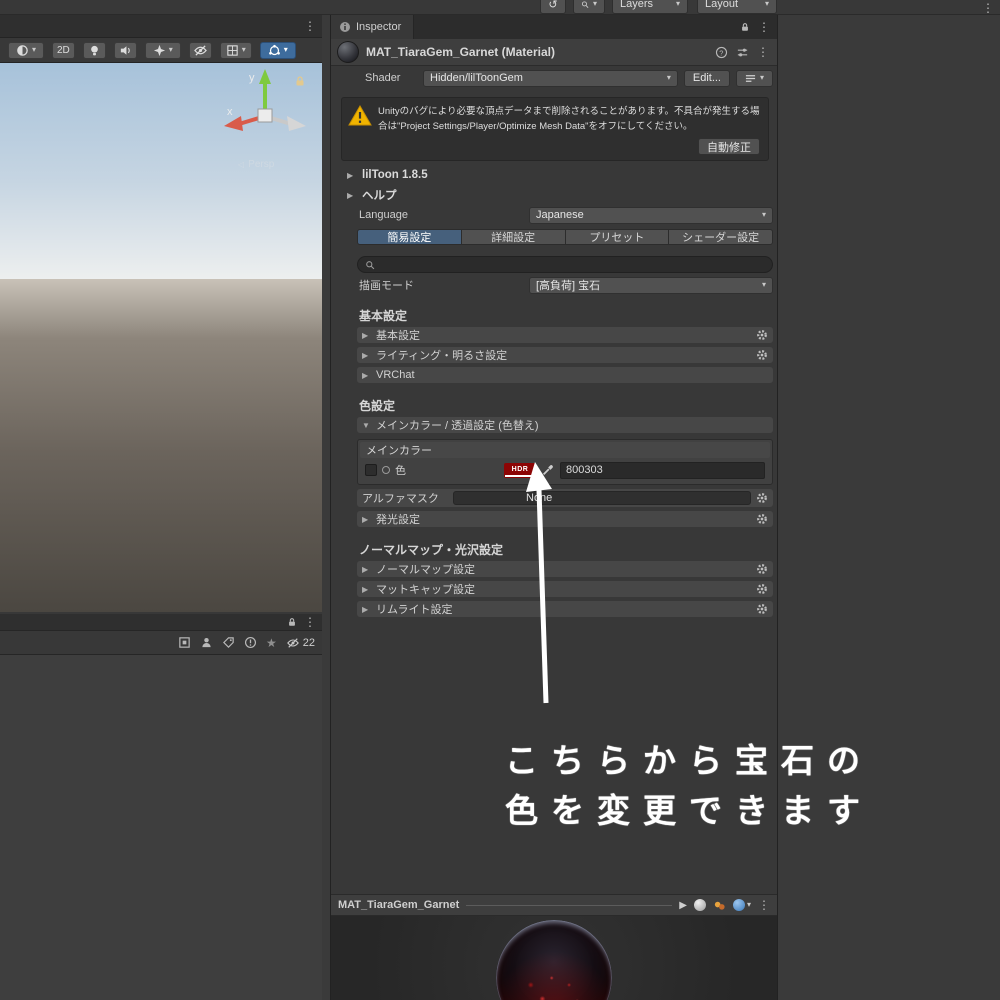 This screenshot has width=1000, height=1000. Describe the element at coordinates (719, 905) in the screenshot. I see `preview-texture-icon` at that location.